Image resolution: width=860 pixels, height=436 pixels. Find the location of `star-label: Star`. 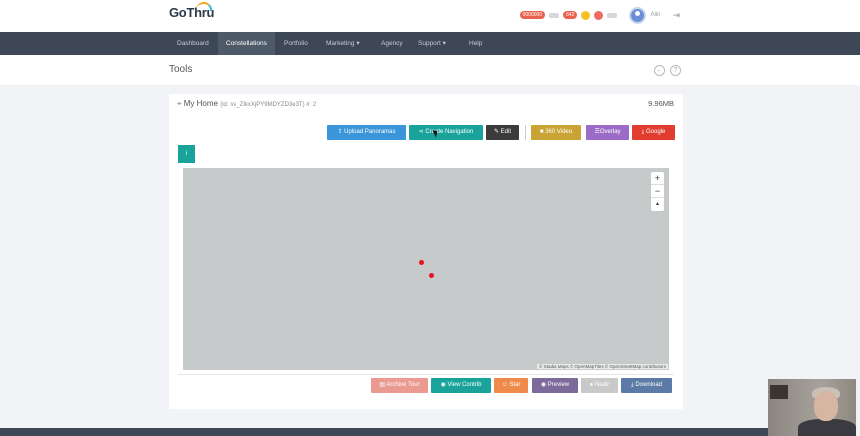

star-label: Star is located at coordinates (515, 385).